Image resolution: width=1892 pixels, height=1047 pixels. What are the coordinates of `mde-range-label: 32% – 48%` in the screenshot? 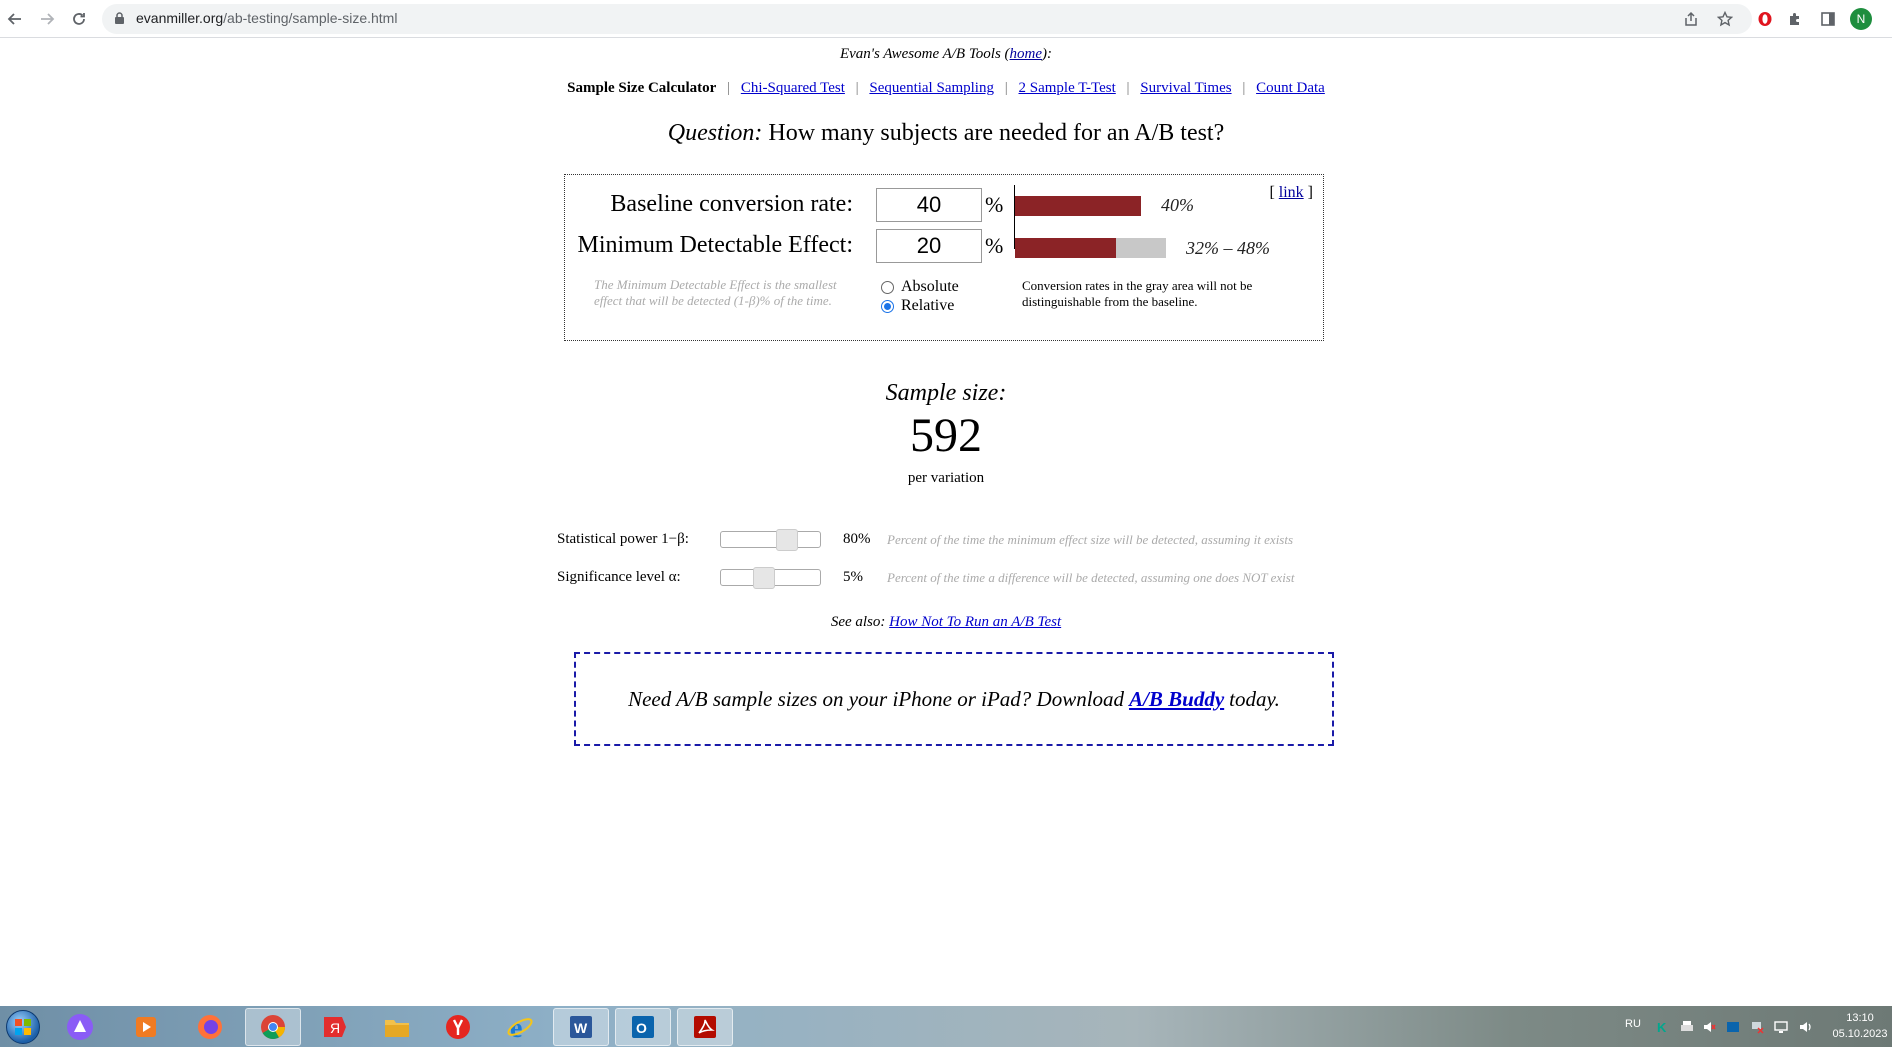 It's located at (1228, 248).